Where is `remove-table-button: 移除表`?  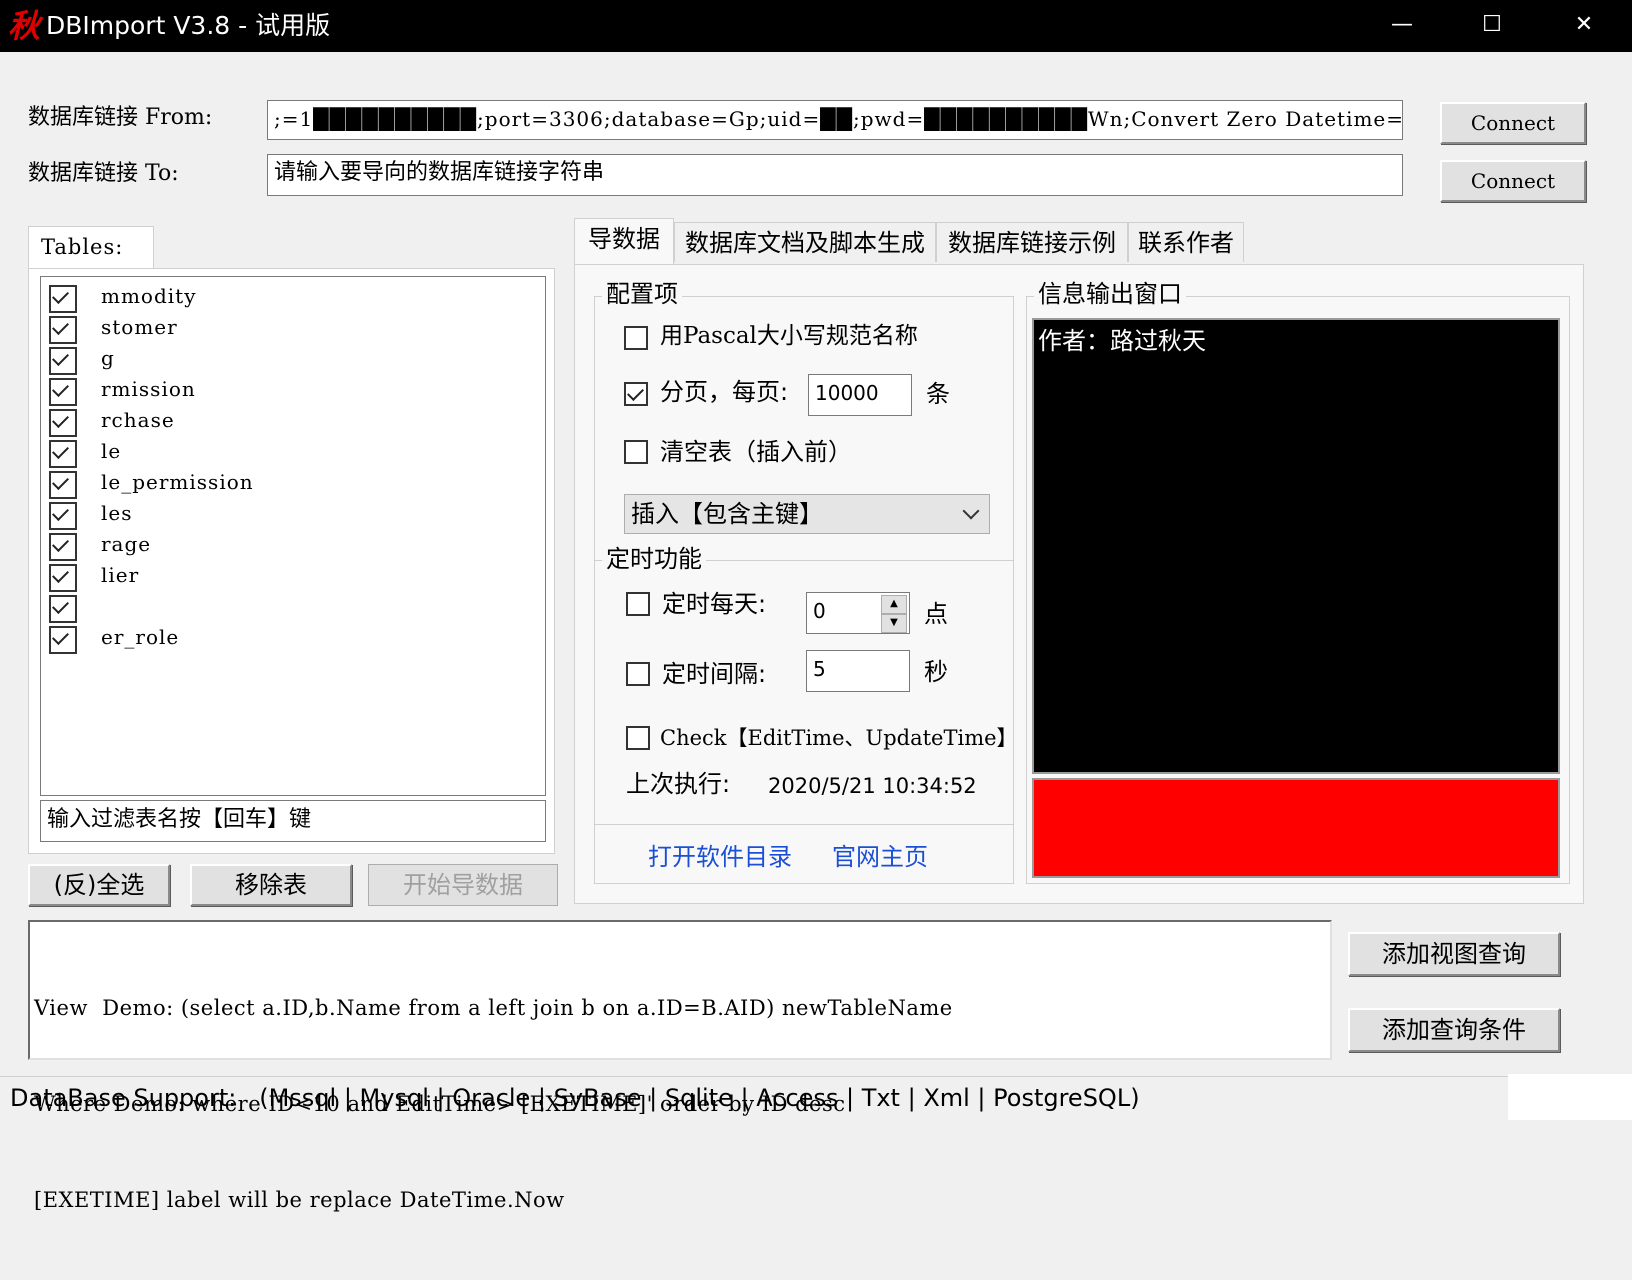 remove-table-button: 移除表 is located at coordinates (271, 885).